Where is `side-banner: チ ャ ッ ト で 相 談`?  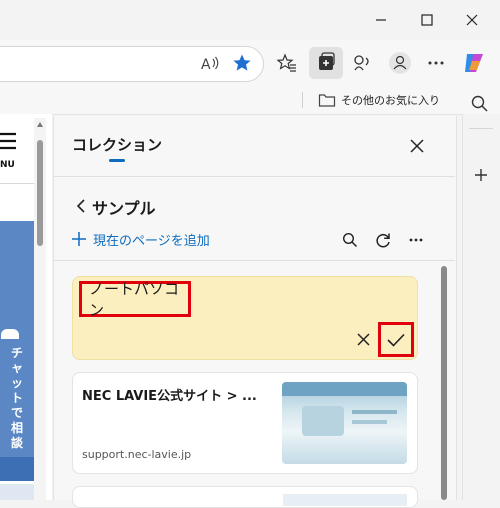 side-banner: チ ャ ッ ト で 相 談 is located at coordinates (17, 339).